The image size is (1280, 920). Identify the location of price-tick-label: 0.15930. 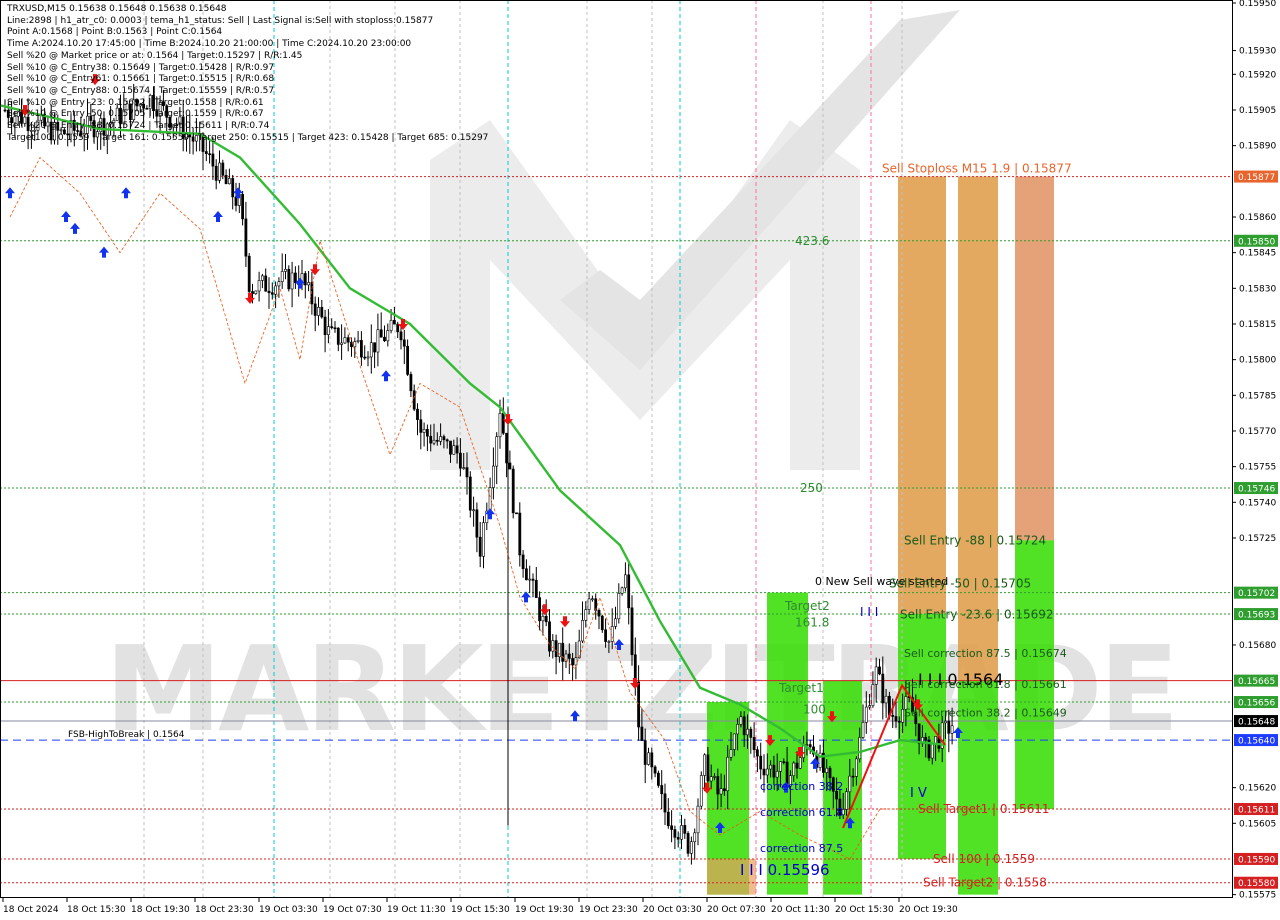
(1257, 52).